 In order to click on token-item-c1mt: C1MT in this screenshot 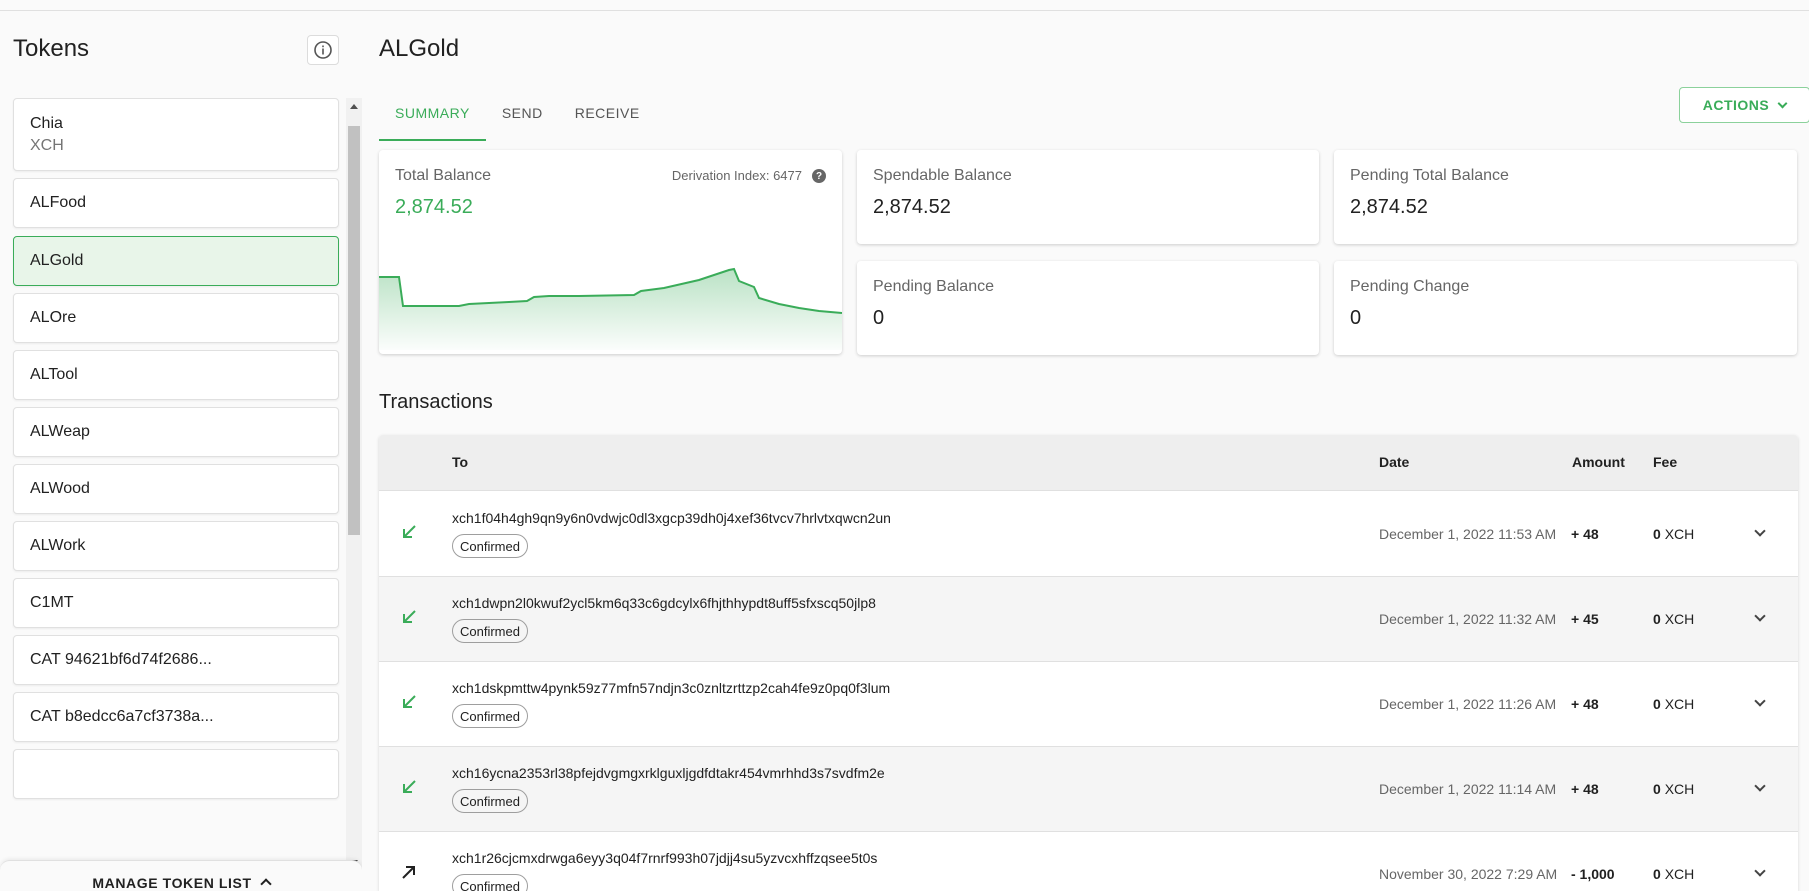, I will do `click(176, 603)`.